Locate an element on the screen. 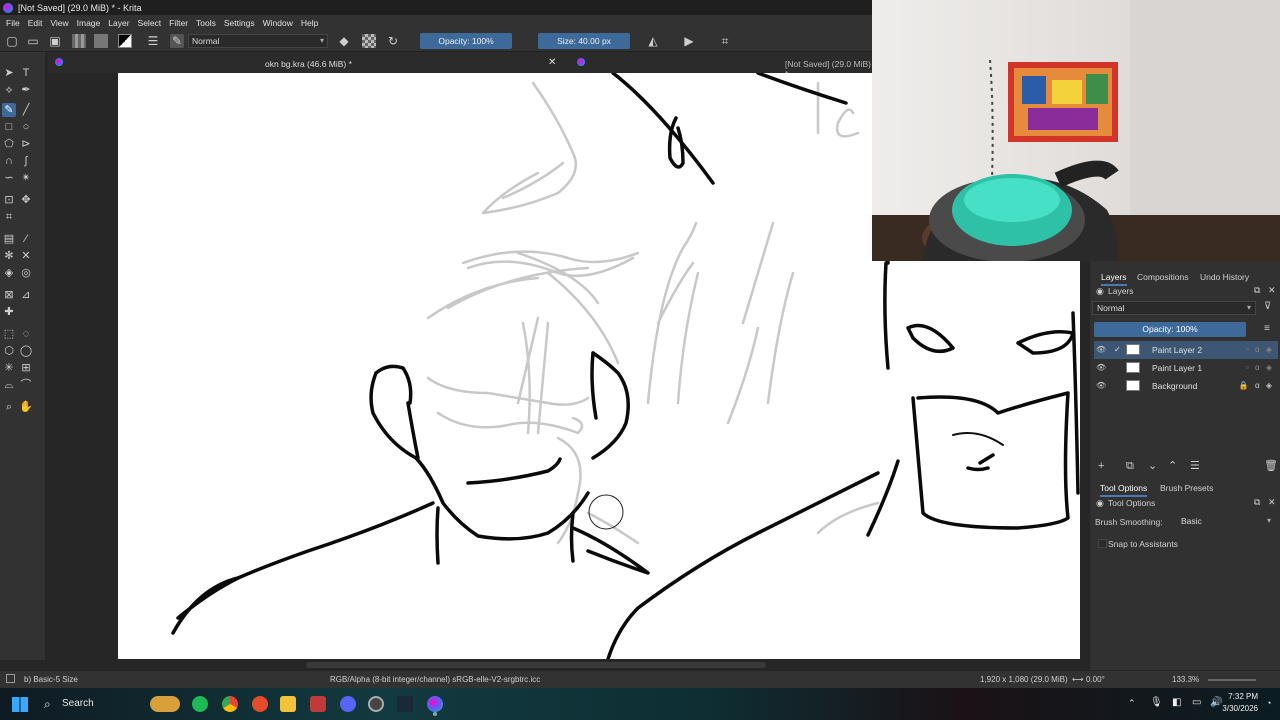 Image resolution: width=1280 pixels, height=720 pixels. reload-preset-icon: ↻ is located at coordinates (393, 41).